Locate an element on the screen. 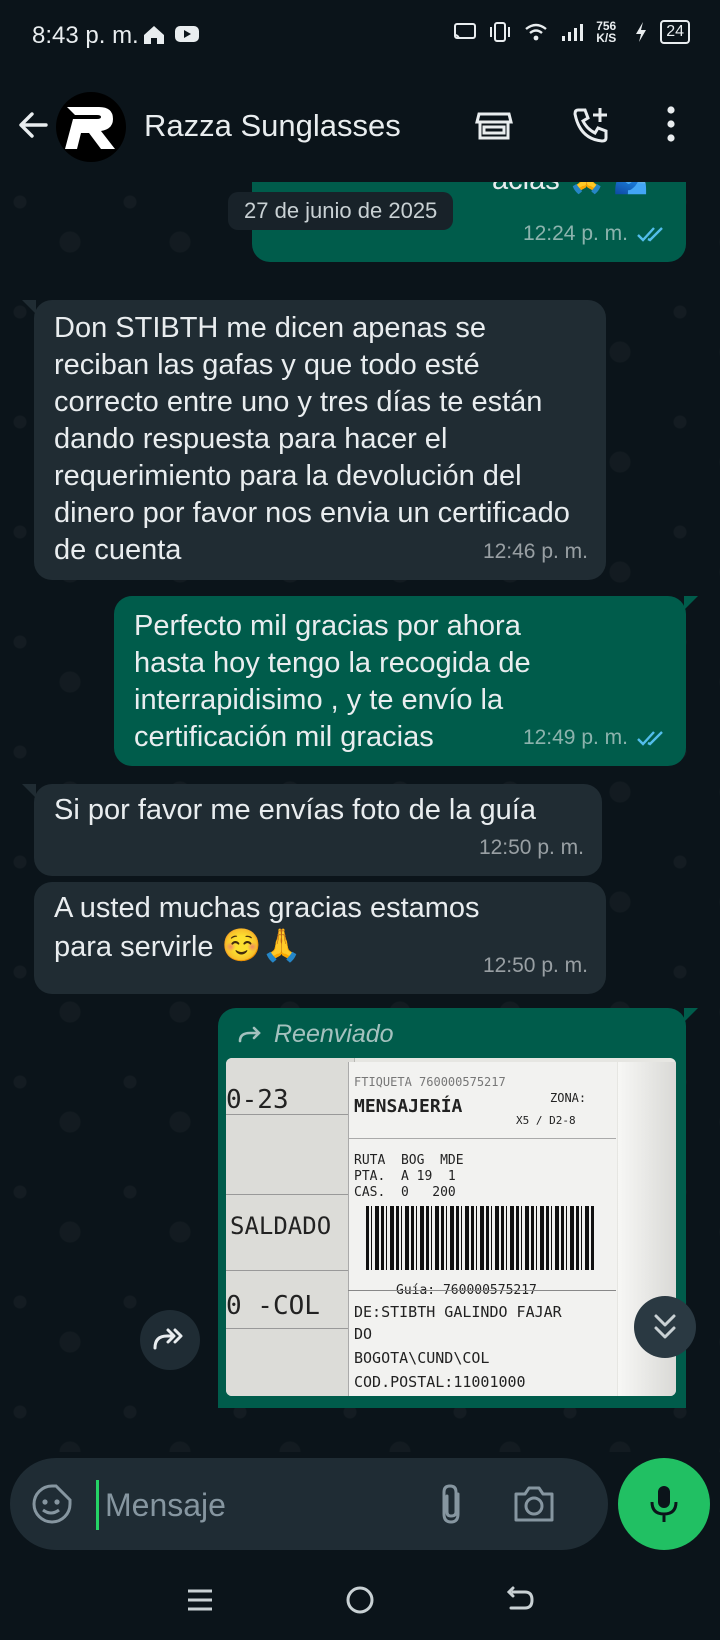 This screenshot has height=1640, width=720. razza-logo-icon is located at coordinates (90, 128).